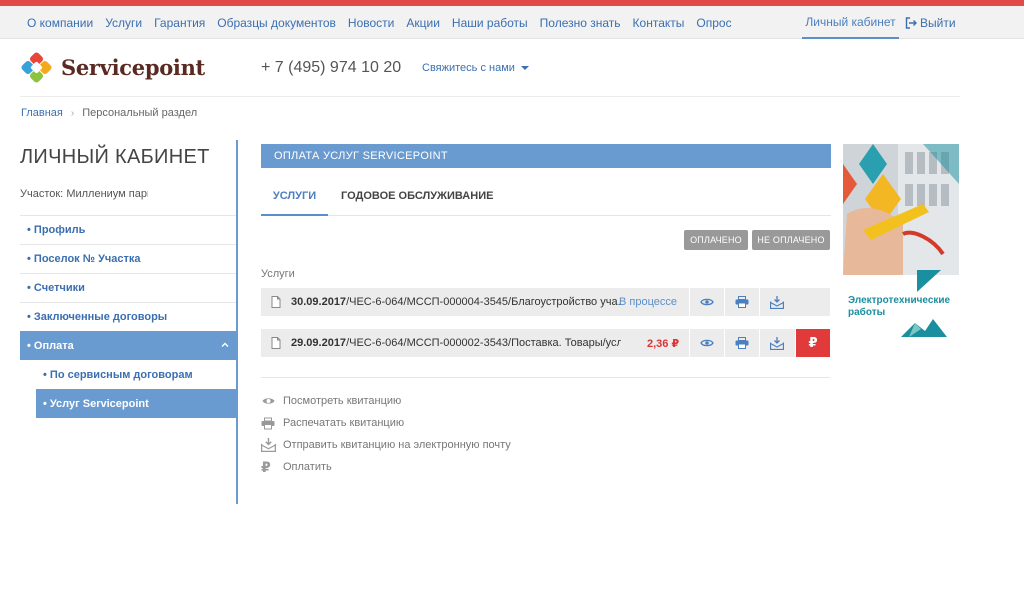 This screenshot has width=1024, height=605. I want to click on breadcrumb: Главная › Персональный раздел, so click(109, 113).